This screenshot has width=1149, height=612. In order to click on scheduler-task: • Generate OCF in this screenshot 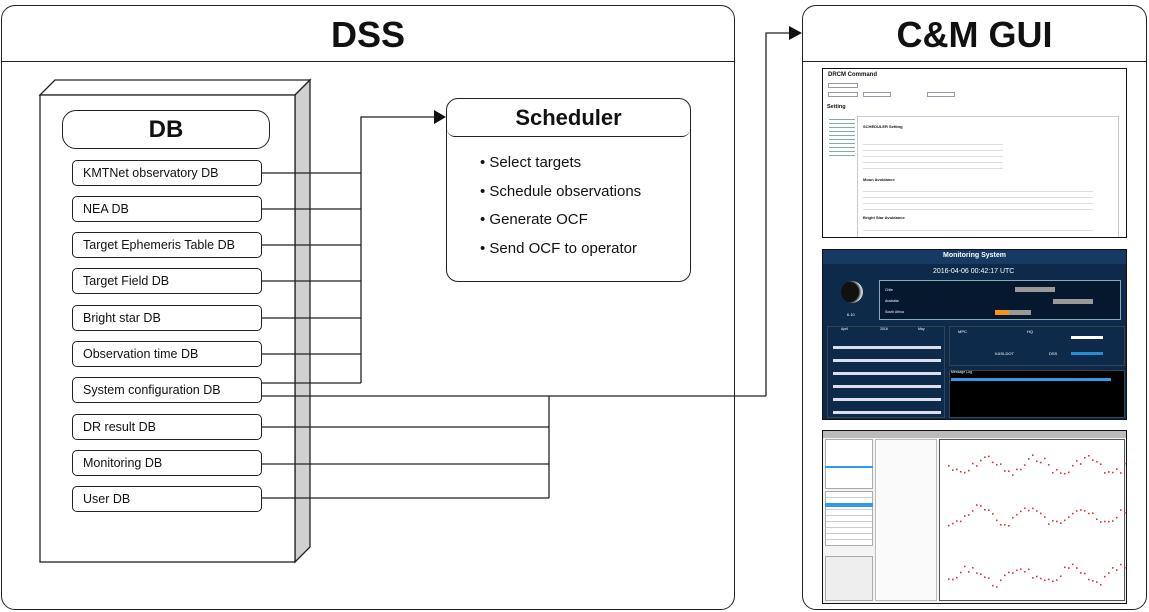, I will do `click(585, 220)`.